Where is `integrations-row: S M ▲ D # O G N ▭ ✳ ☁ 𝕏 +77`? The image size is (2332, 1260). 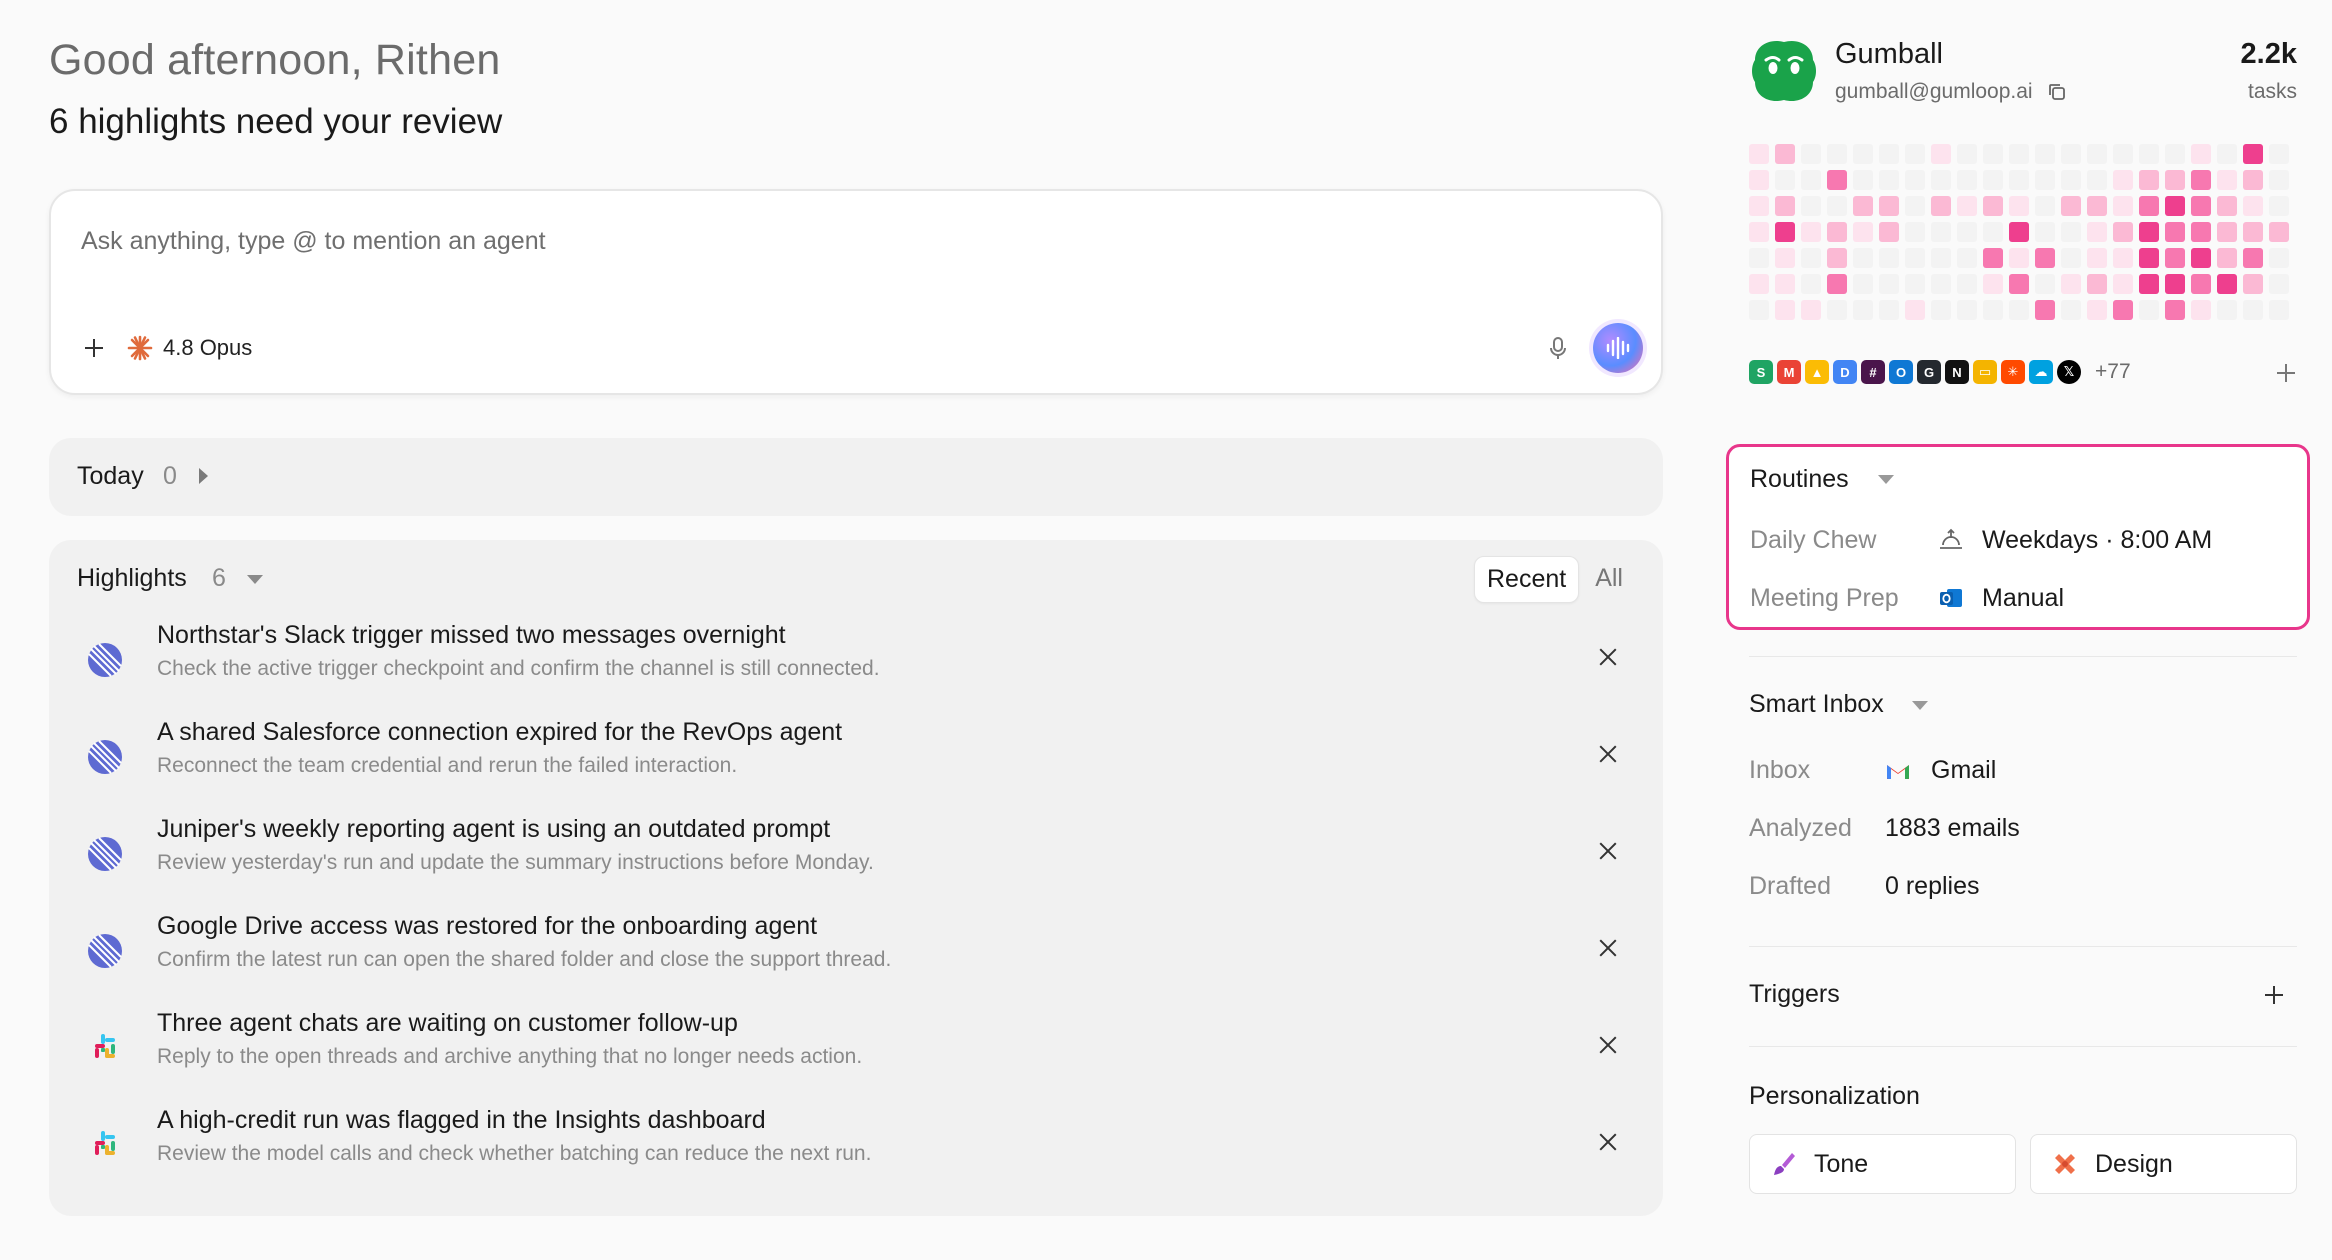
integrations-row: S M ▲ D # O G N ▭ ✳ ☁ 𝕏 +77 is located at coordinates (1940, 372).